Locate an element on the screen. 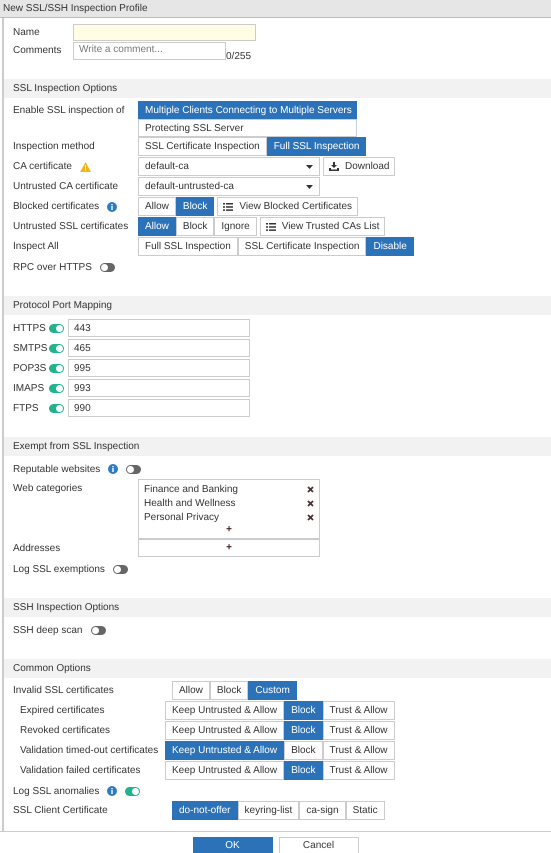 The width and height of the screenshot is (551, 853). select-field: default-untrusted-ca is located at coordinates (229, 186).